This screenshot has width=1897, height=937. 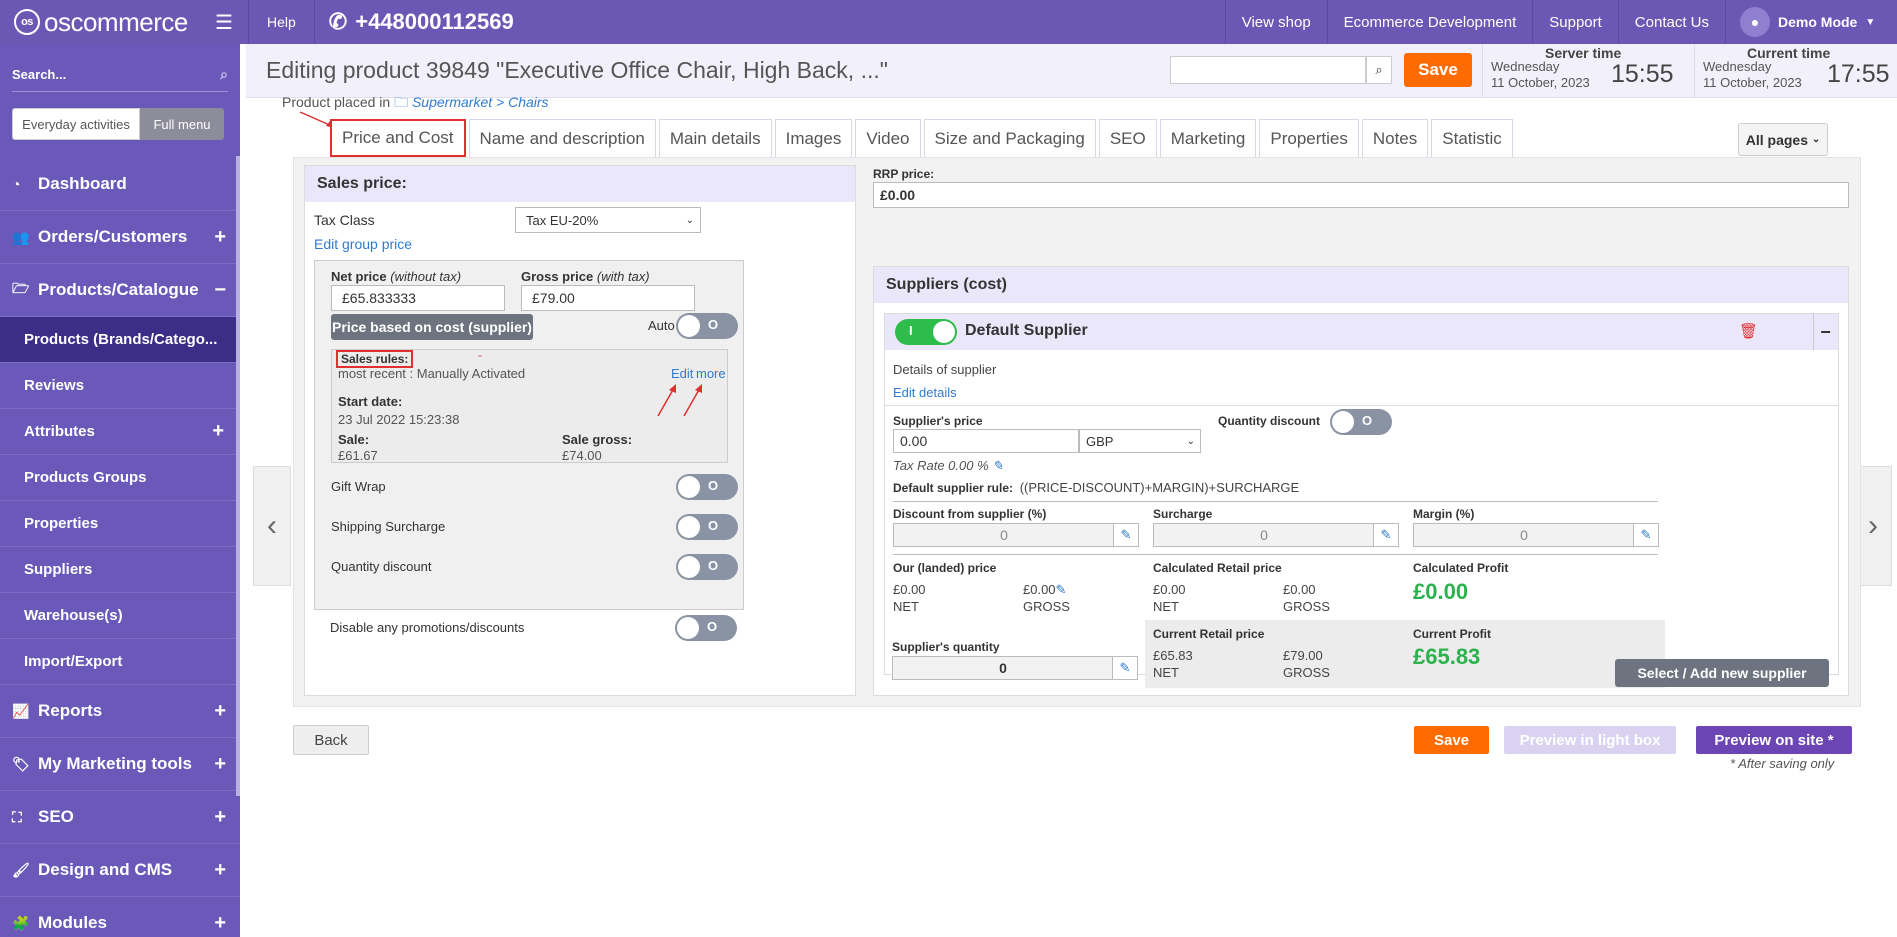 I want to click on sidebar-subitem-attributes: Attributes +, so click(x=120, y=432).